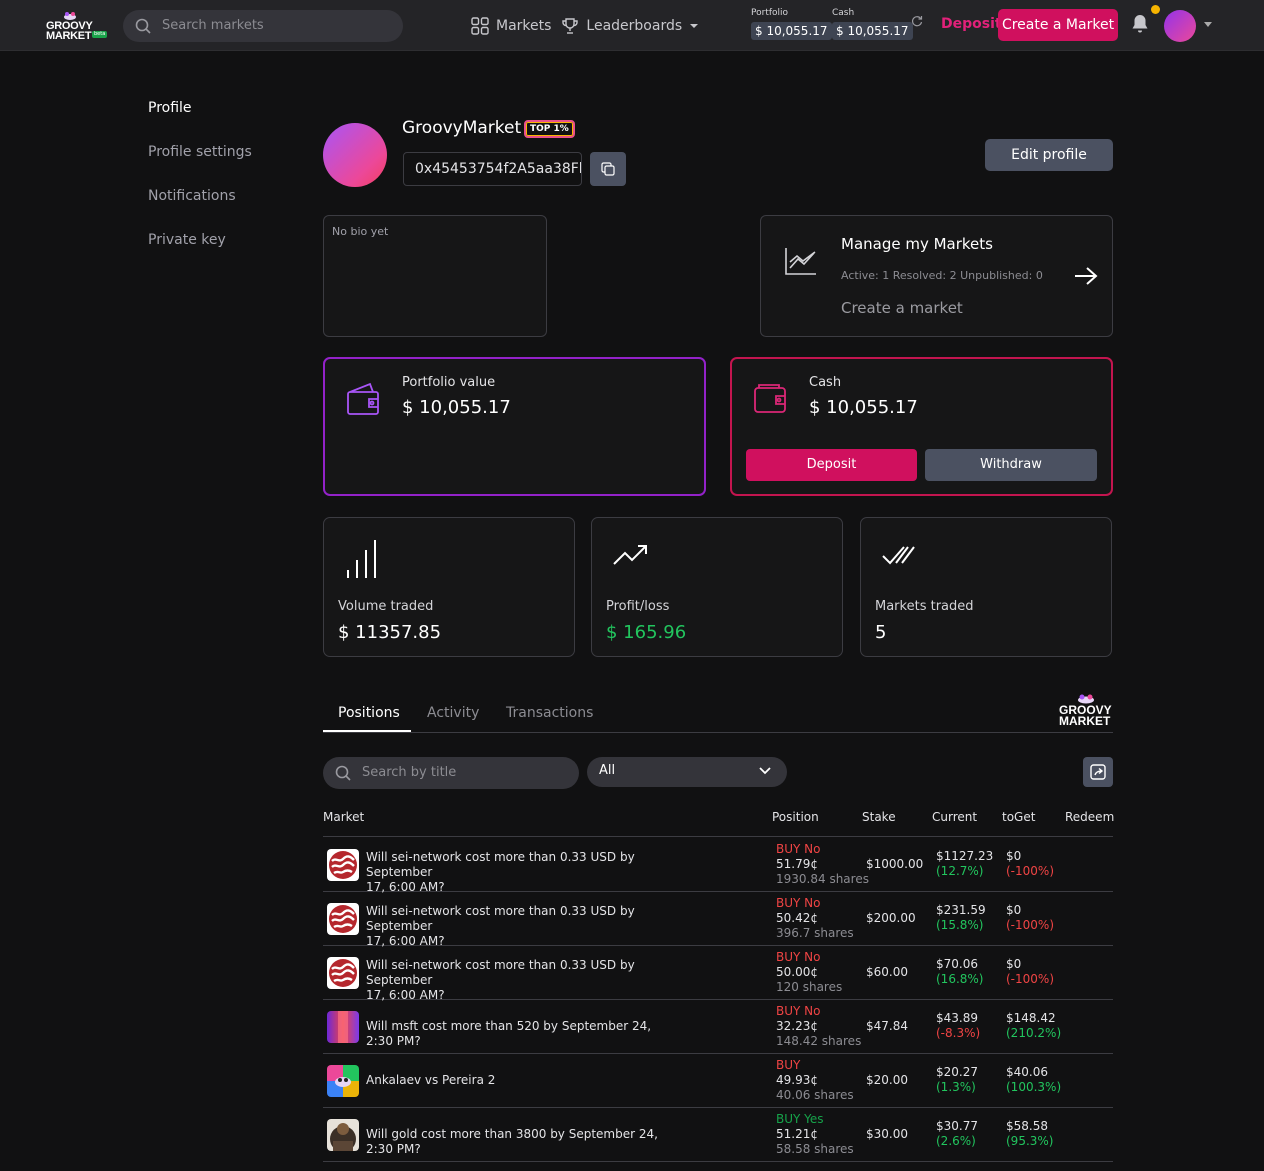 This screenshot has width=1264, height=1171. What do you see at coordinates (961, 910) in the screenshot?
I see `current-value: $231.59` at bounding box center [961, 910].